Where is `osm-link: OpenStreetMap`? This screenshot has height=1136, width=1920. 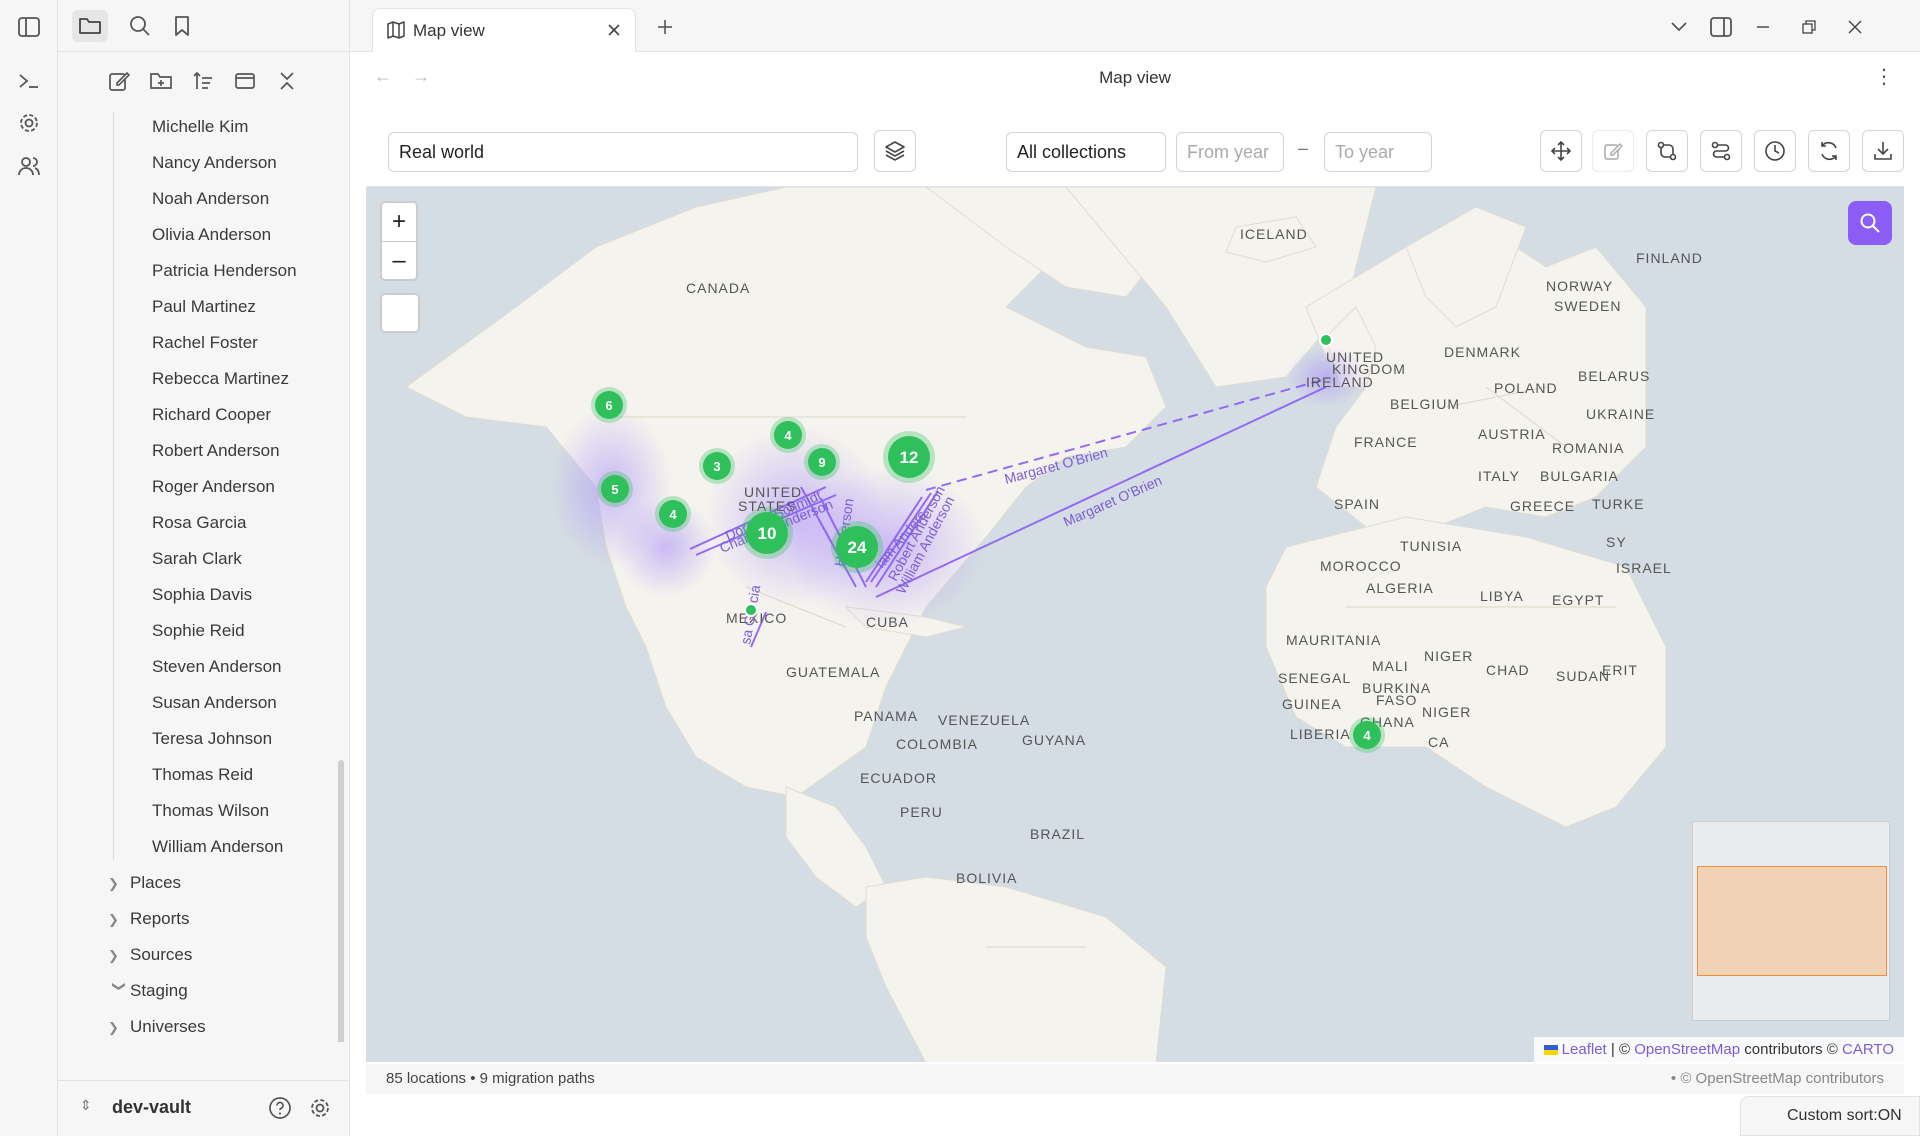 osm-link: OpenStreetMap is located at coordinates (1687, 1049).